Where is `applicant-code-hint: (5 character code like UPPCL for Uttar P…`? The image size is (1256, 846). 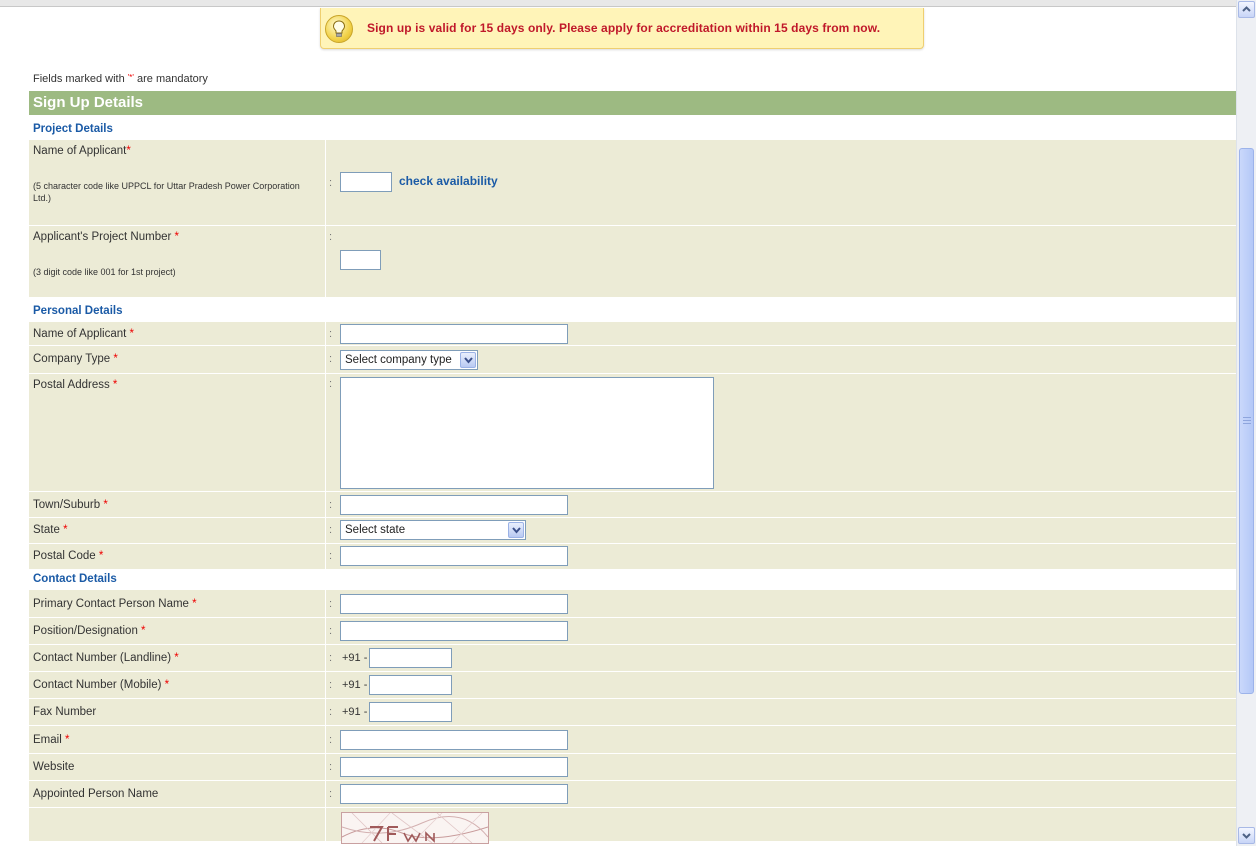
applicant-code-hint: (5 character code like UPPCL for Uttar P… is located at coordinates (166, 192).